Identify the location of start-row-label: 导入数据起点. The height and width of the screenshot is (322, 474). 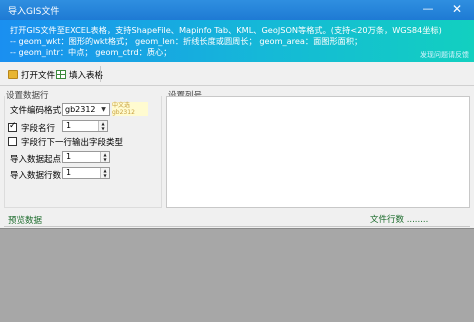
(36, 160).